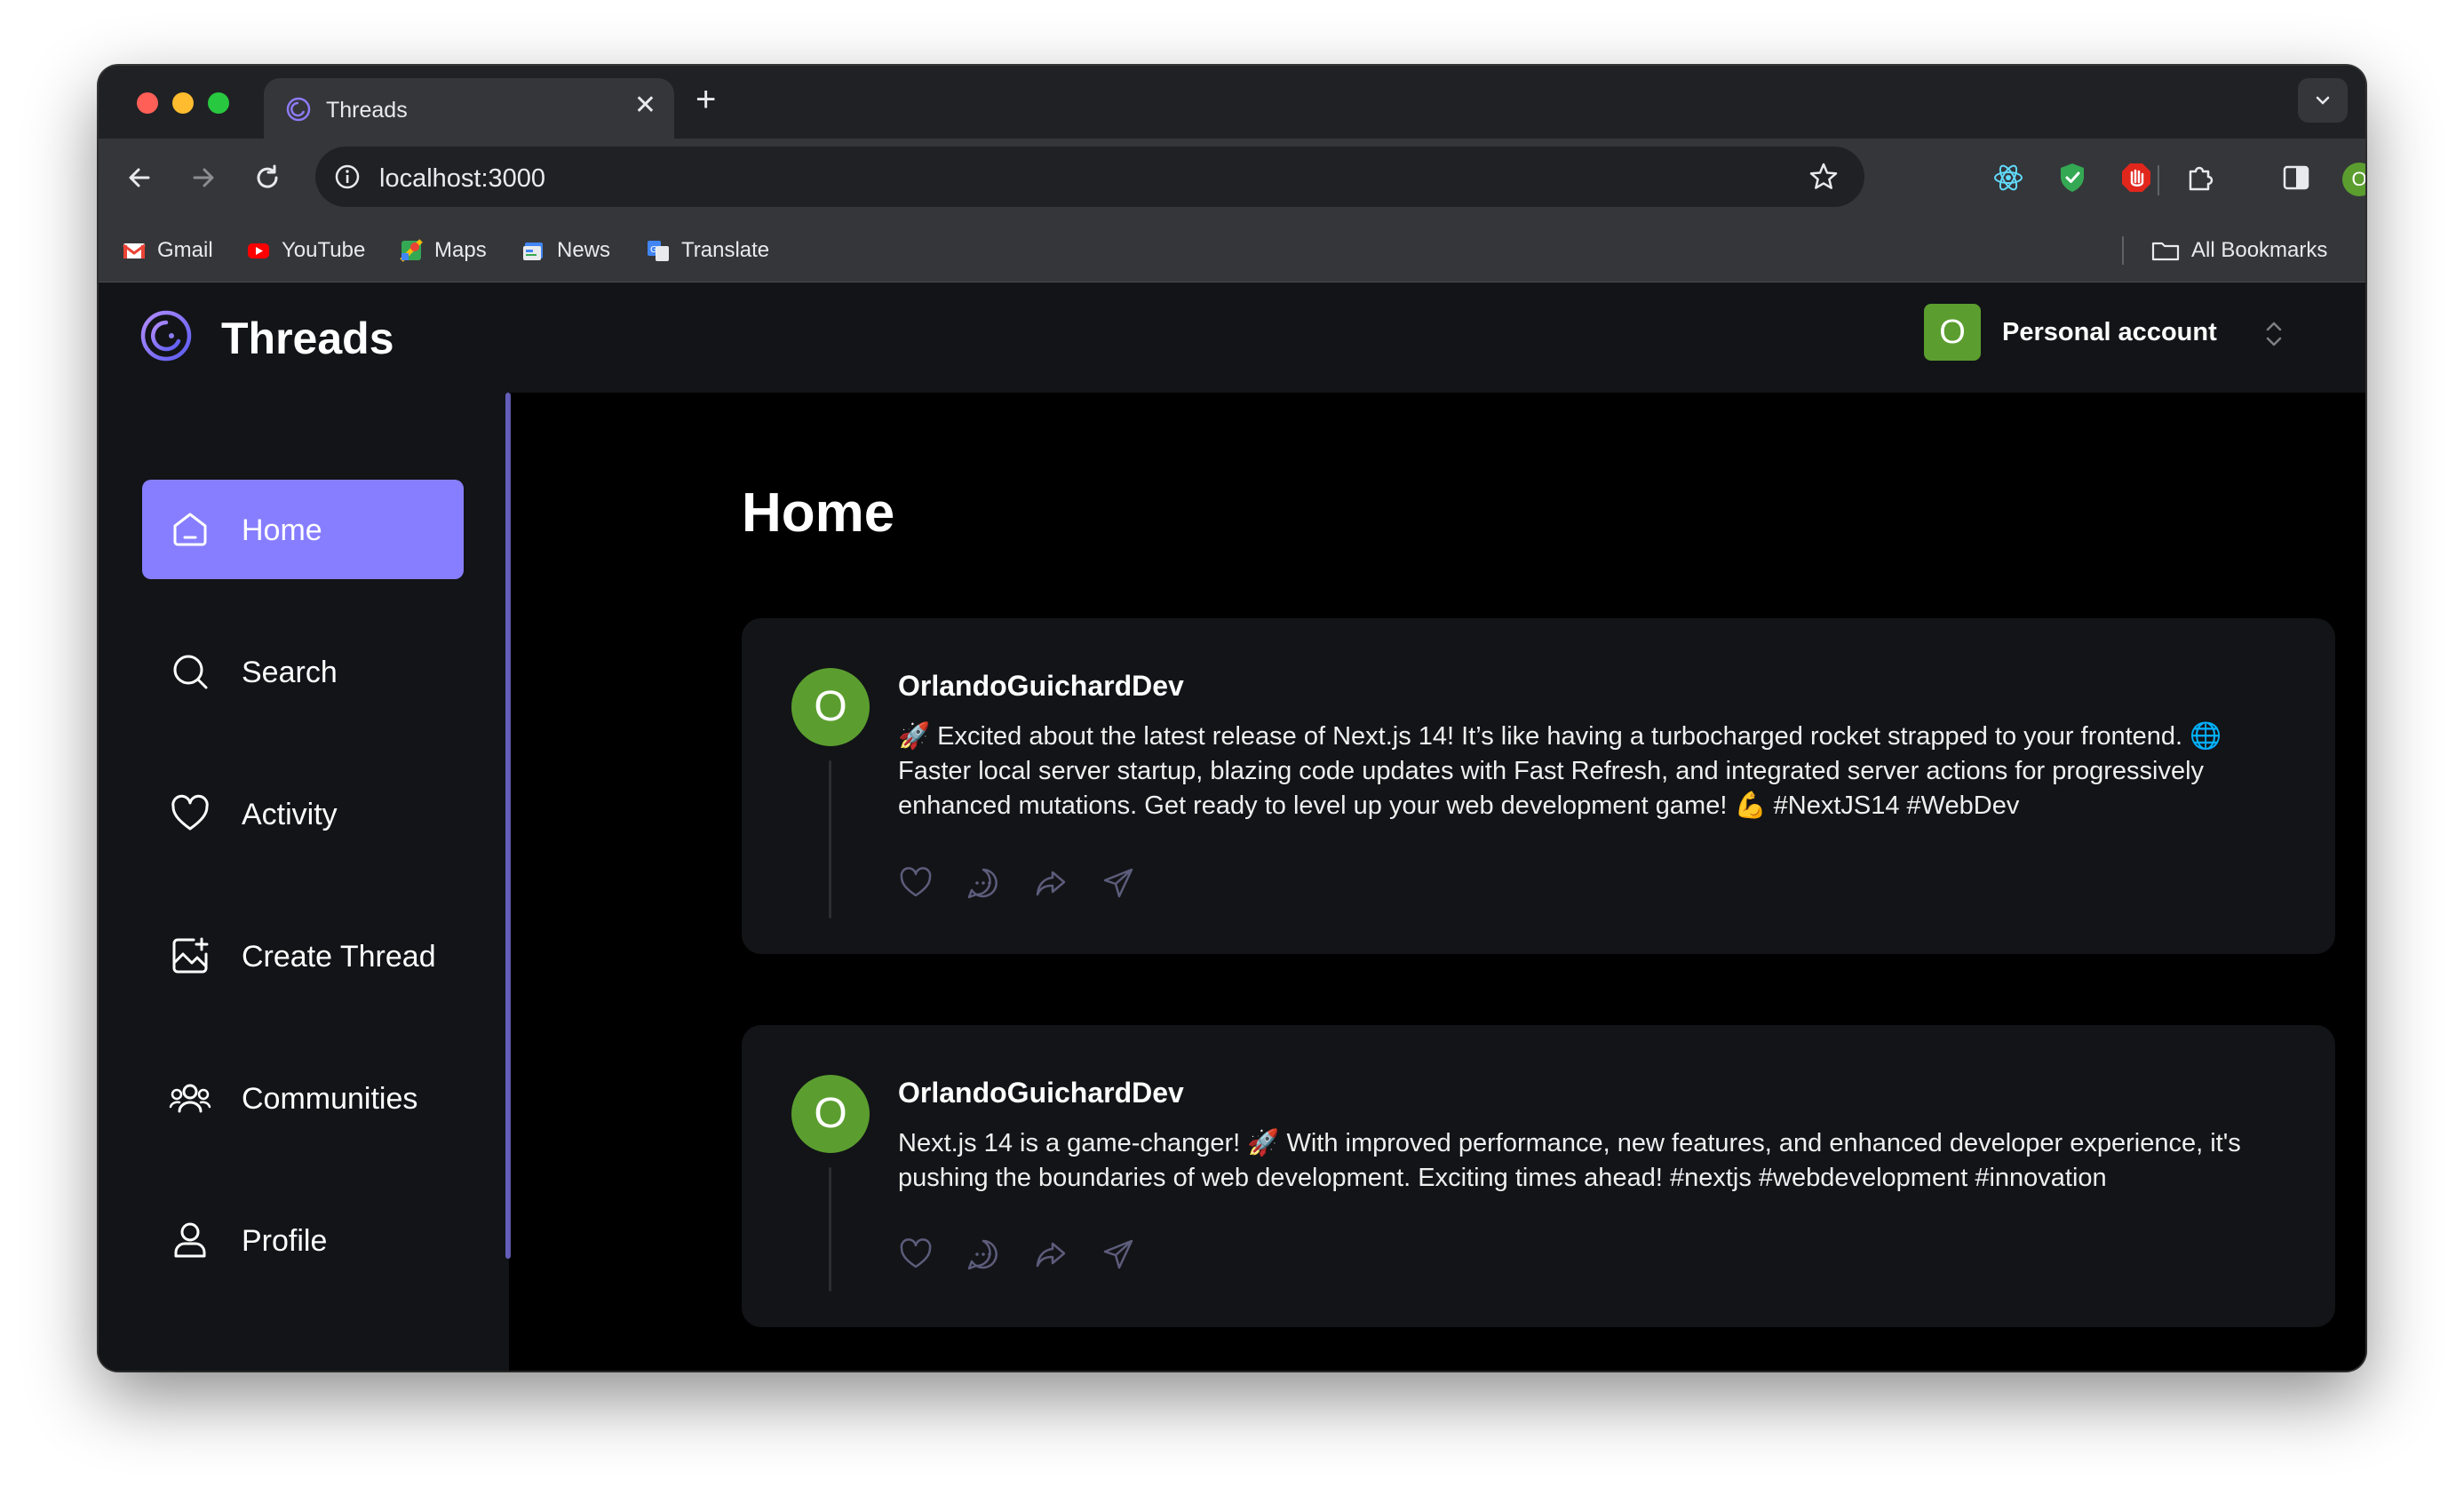 The height and width of the screenshot is (1503, 2464). I want to click on sidebar-item-label: Activity, so click(290, 814).